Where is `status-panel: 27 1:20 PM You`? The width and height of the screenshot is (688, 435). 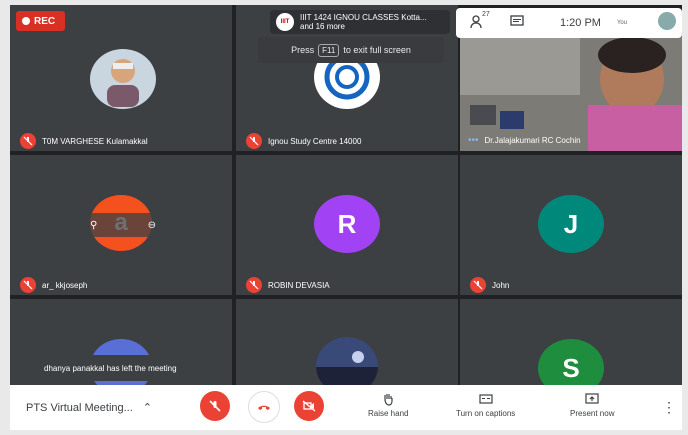 status-panel: 27 1:20 PM You is located at coordinates (569, 23).